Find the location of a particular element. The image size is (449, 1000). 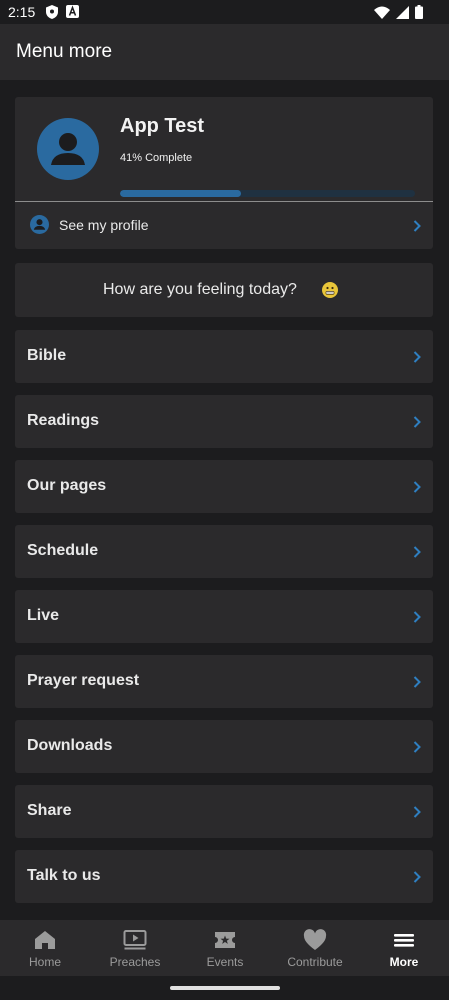

nav-item-home: Home is located at coordinates (45, 948).